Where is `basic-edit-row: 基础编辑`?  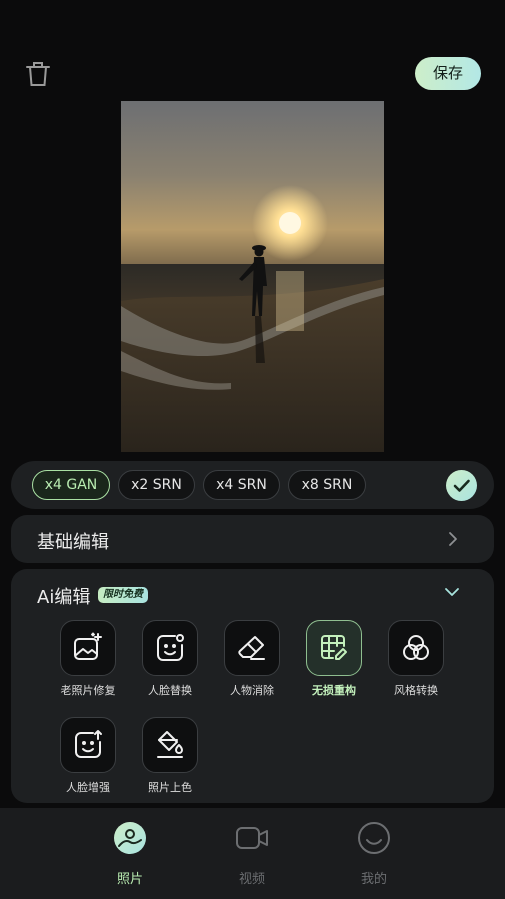 basic-edit-row: 基础编辑 is located at coordinates (252, 539).